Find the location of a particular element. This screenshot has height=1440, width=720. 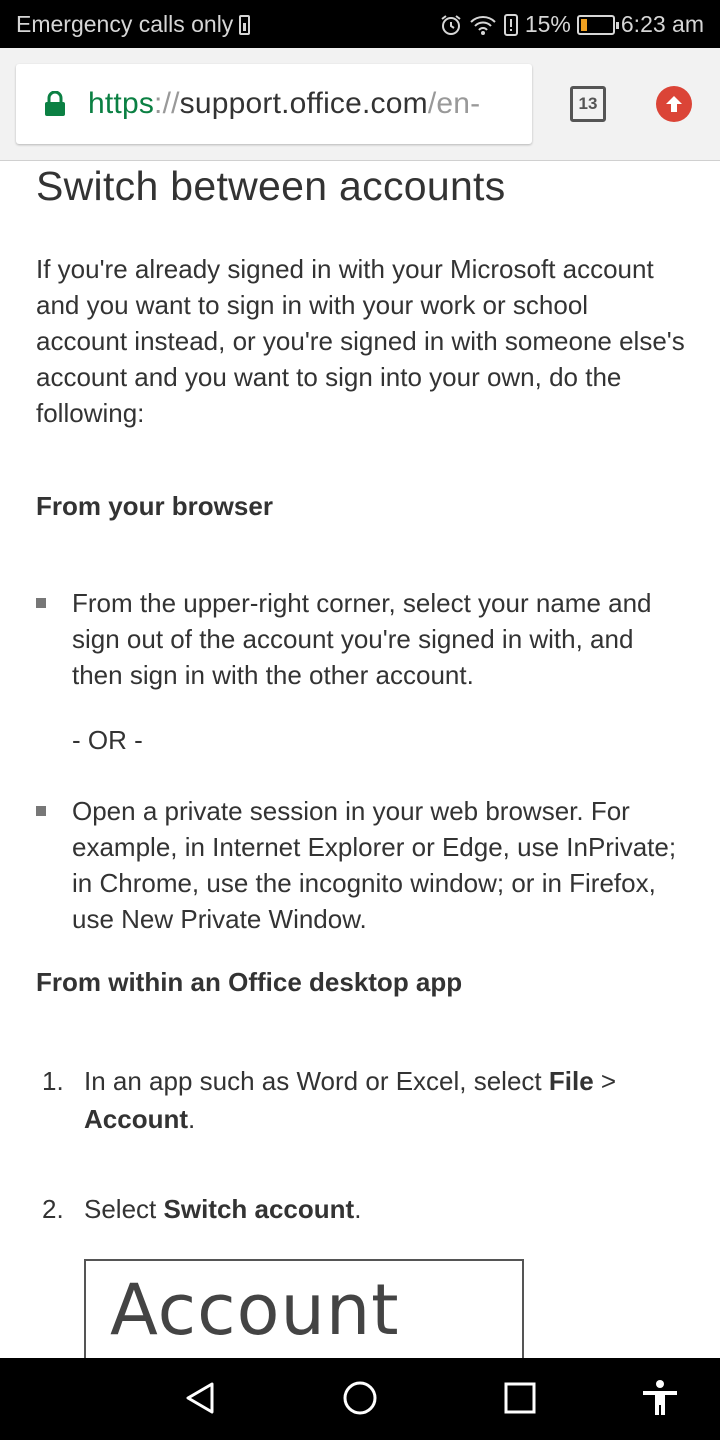

status-bar-left: Emergency calls only is located at coordinates (133, 24).